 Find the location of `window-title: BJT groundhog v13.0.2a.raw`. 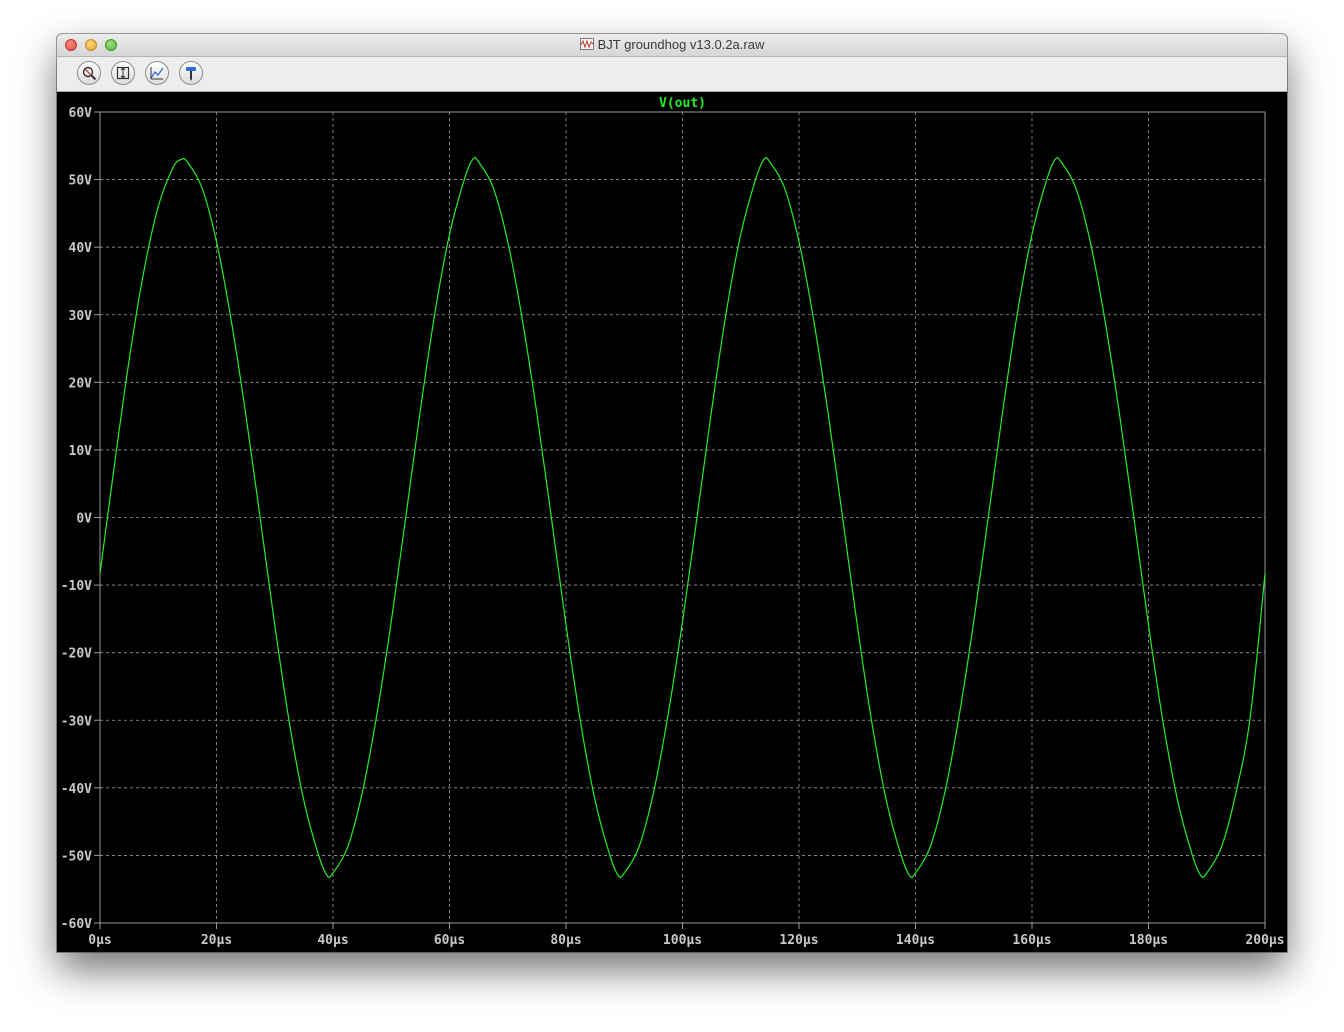

window-title: BJT groundhog v13.0.2a.raw is located at coordinates (681, 44).